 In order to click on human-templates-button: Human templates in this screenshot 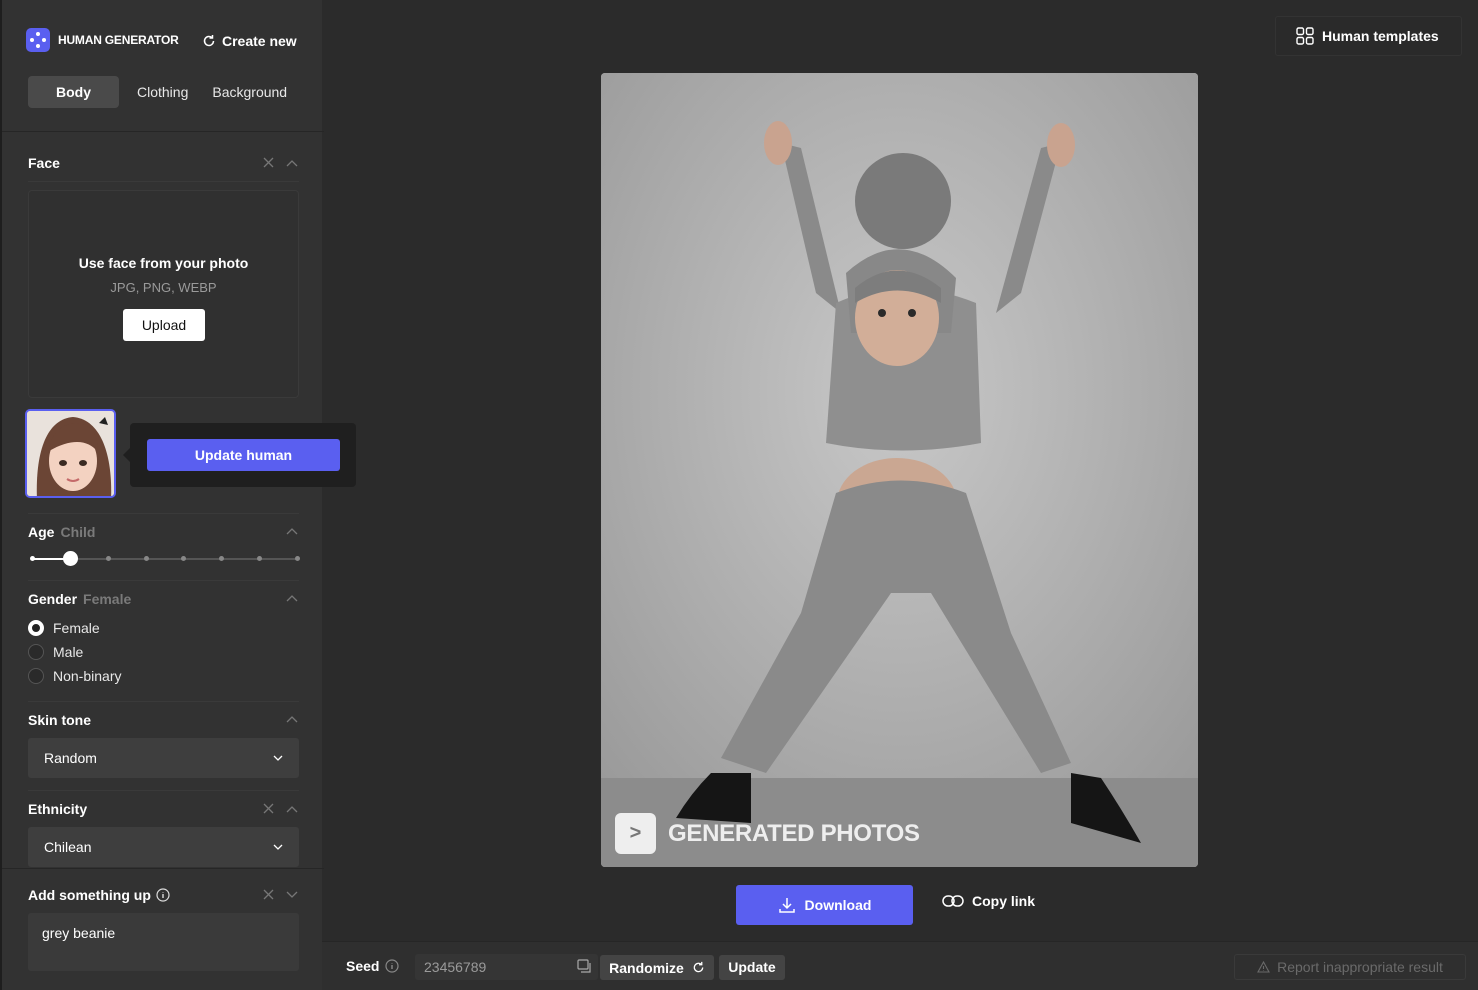, I will do `click(1368, 36)`.